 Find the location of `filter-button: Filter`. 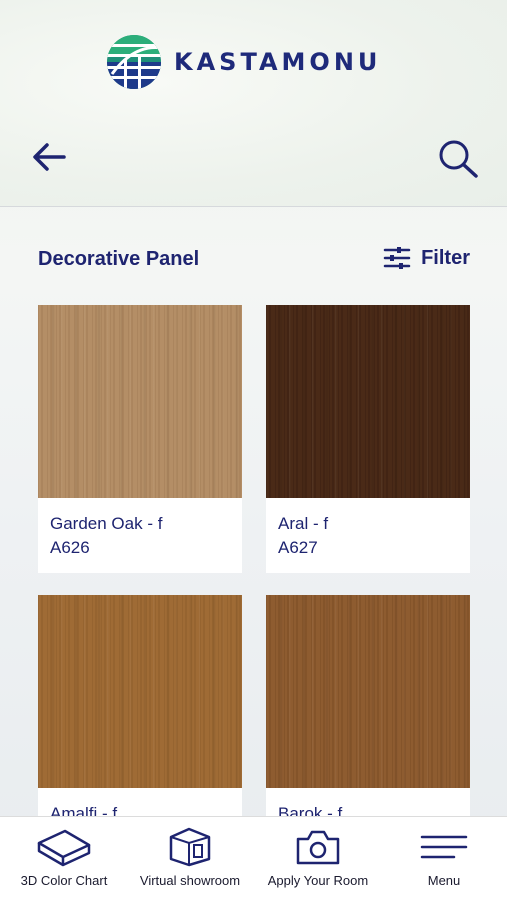

filter-button: Filter is located at coordinates (426, 258).